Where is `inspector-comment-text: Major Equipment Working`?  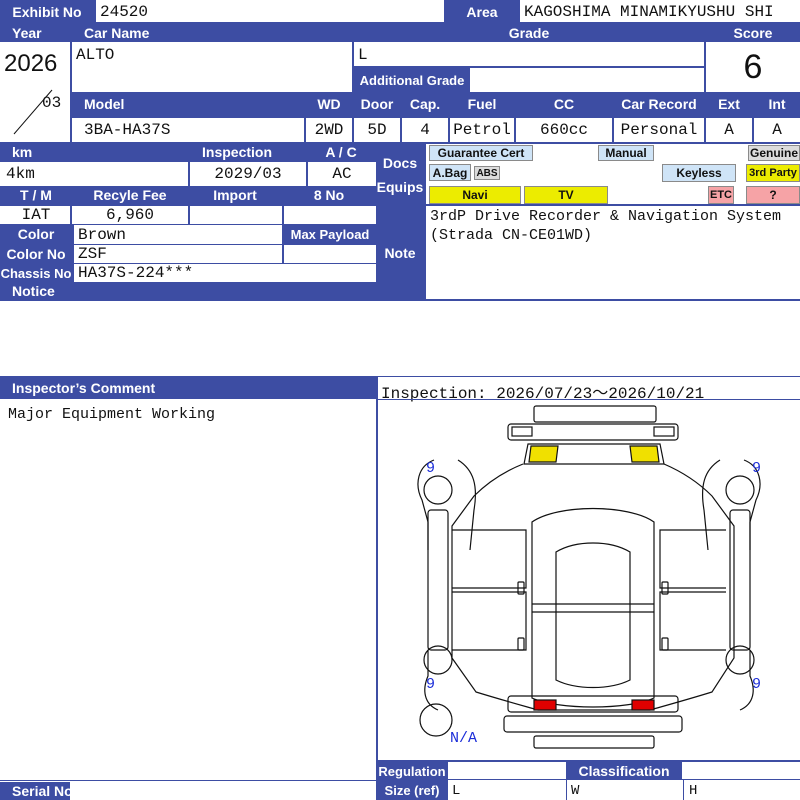
inspector-comment-text: Major Equipment Working is located at coordinates (112, 414).